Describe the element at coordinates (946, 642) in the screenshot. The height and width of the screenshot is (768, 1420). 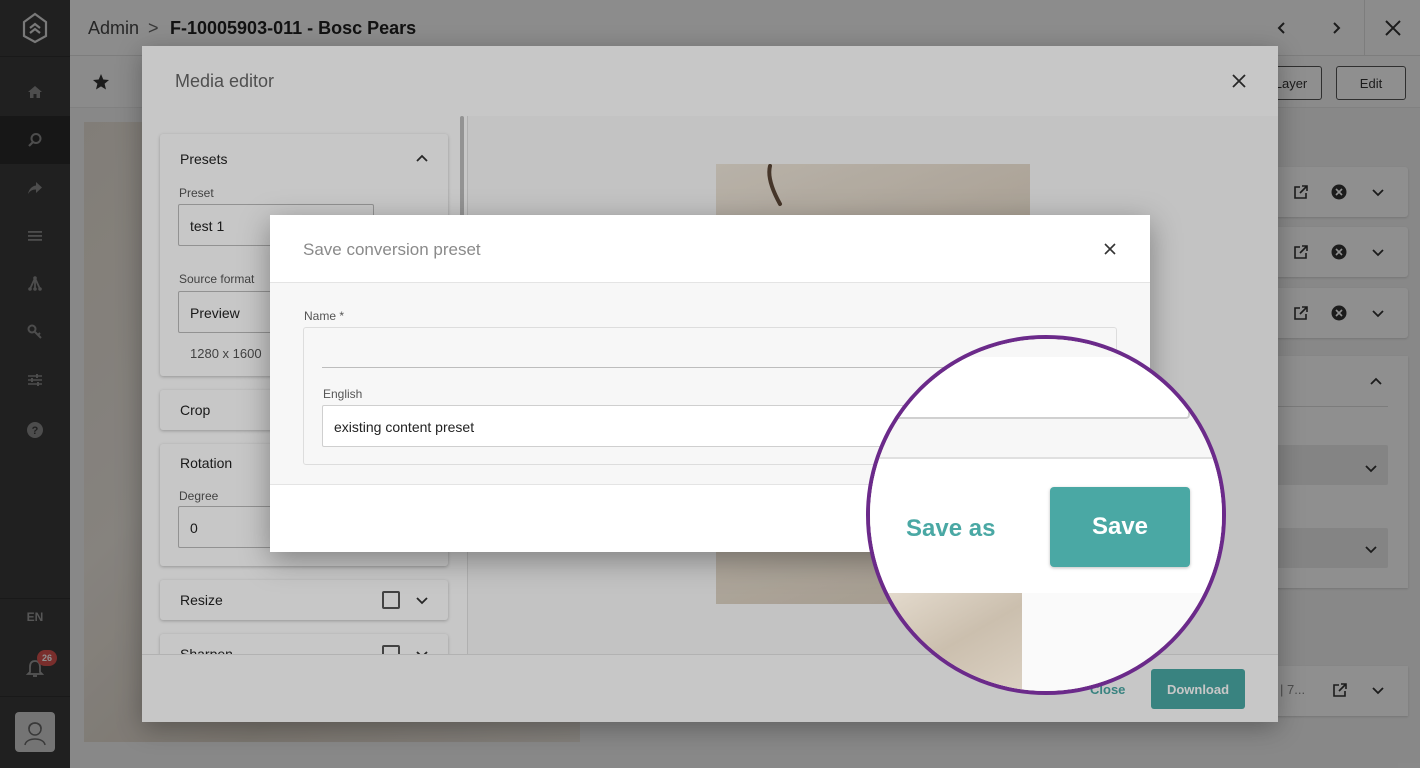
I see `magnified-pear-image` at that location.